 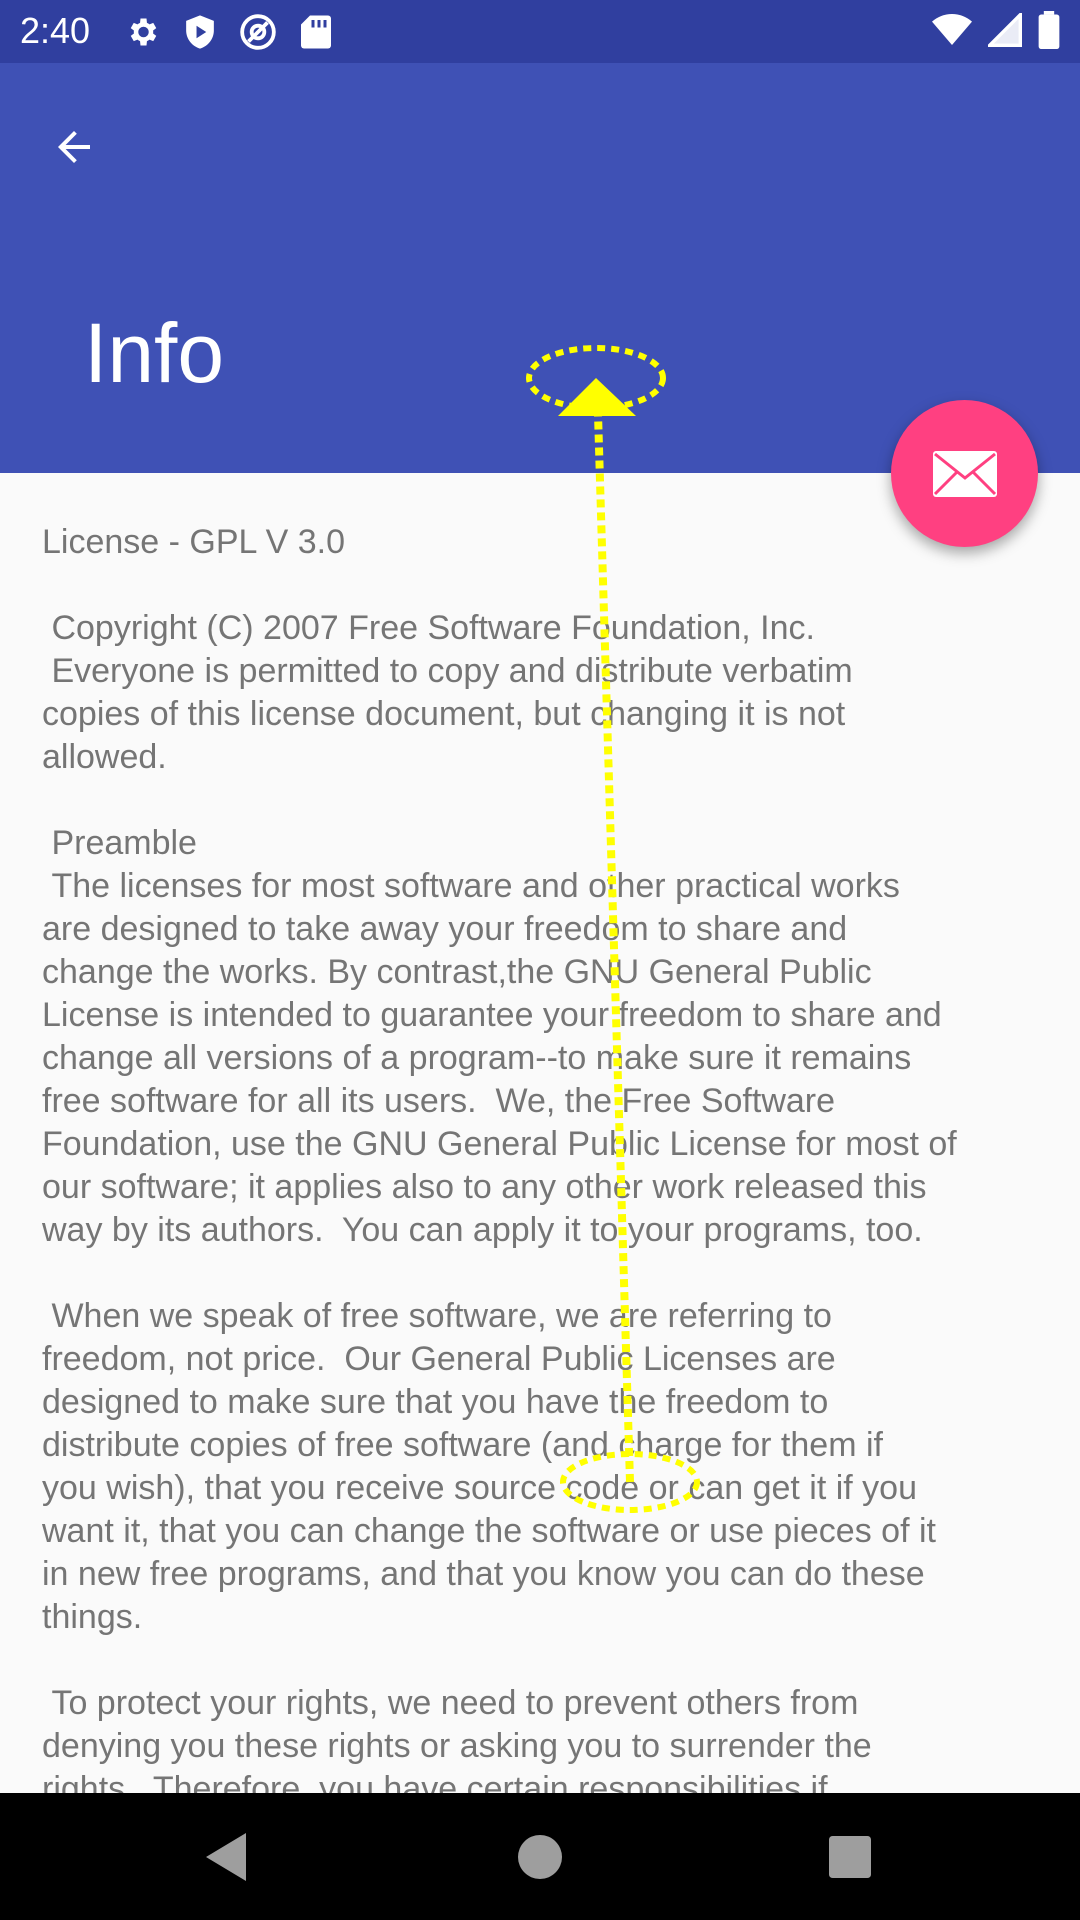 I want to click on at-sign-icon, so click(x=258, y=32).